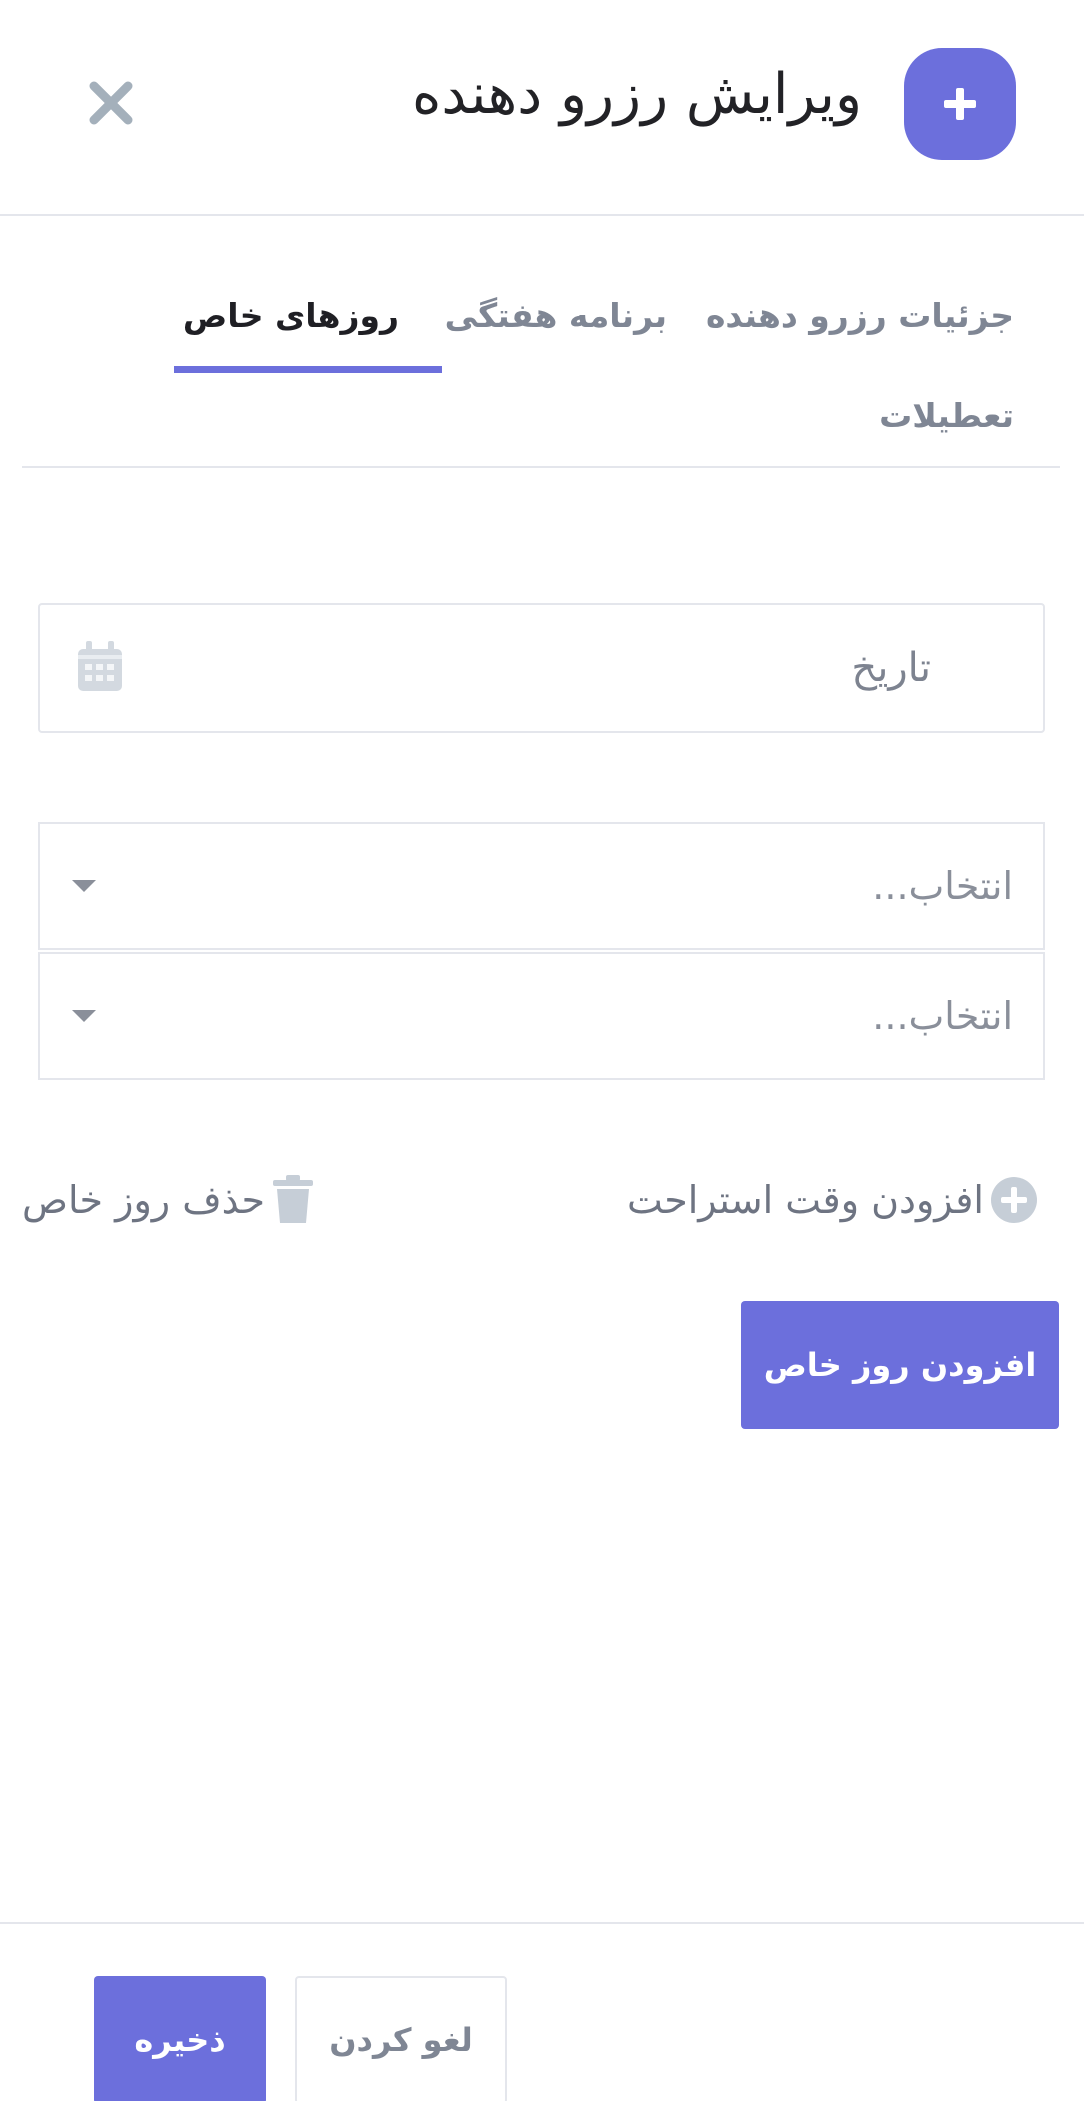 The image size is (1084, 2101). I want to click on close-button, so click(111, 103).